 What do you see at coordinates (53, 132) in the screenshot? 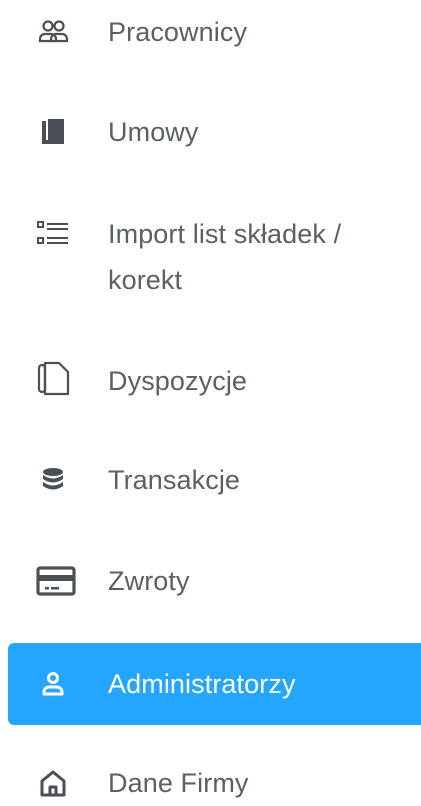
I see `contracts-icon` at bounding box center [53, 132].